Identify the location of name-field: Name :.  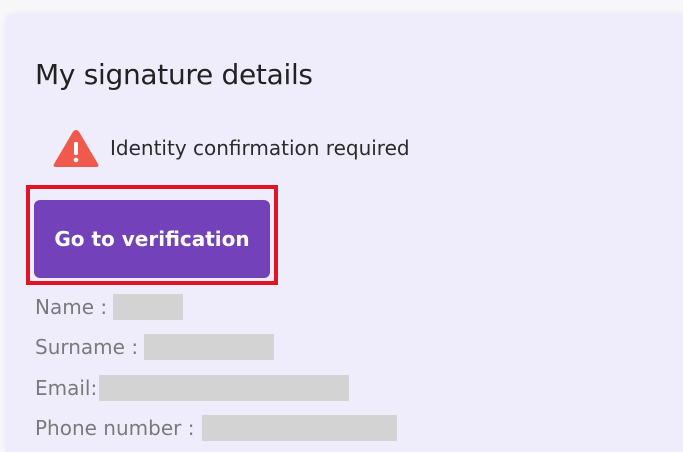
(109, 307).